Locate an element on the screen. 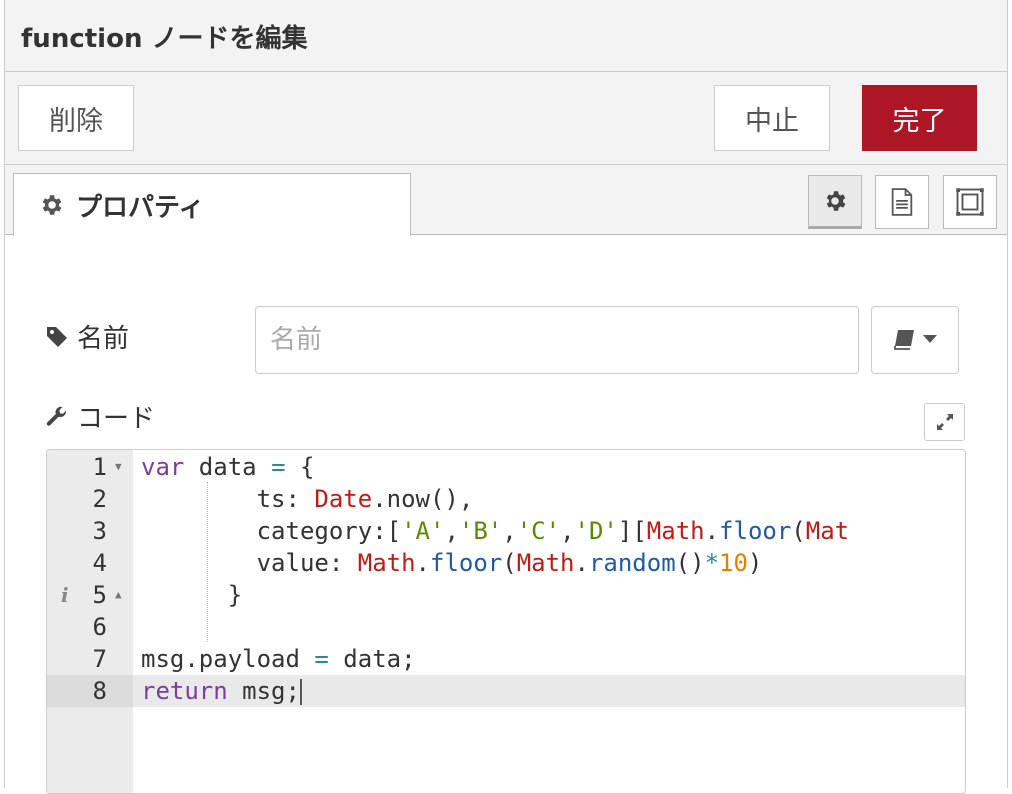 Image resolution: width=1012 pixels, height=794 pixels. code-text: ts: Date.now(), is located at coordinates (307, 499).